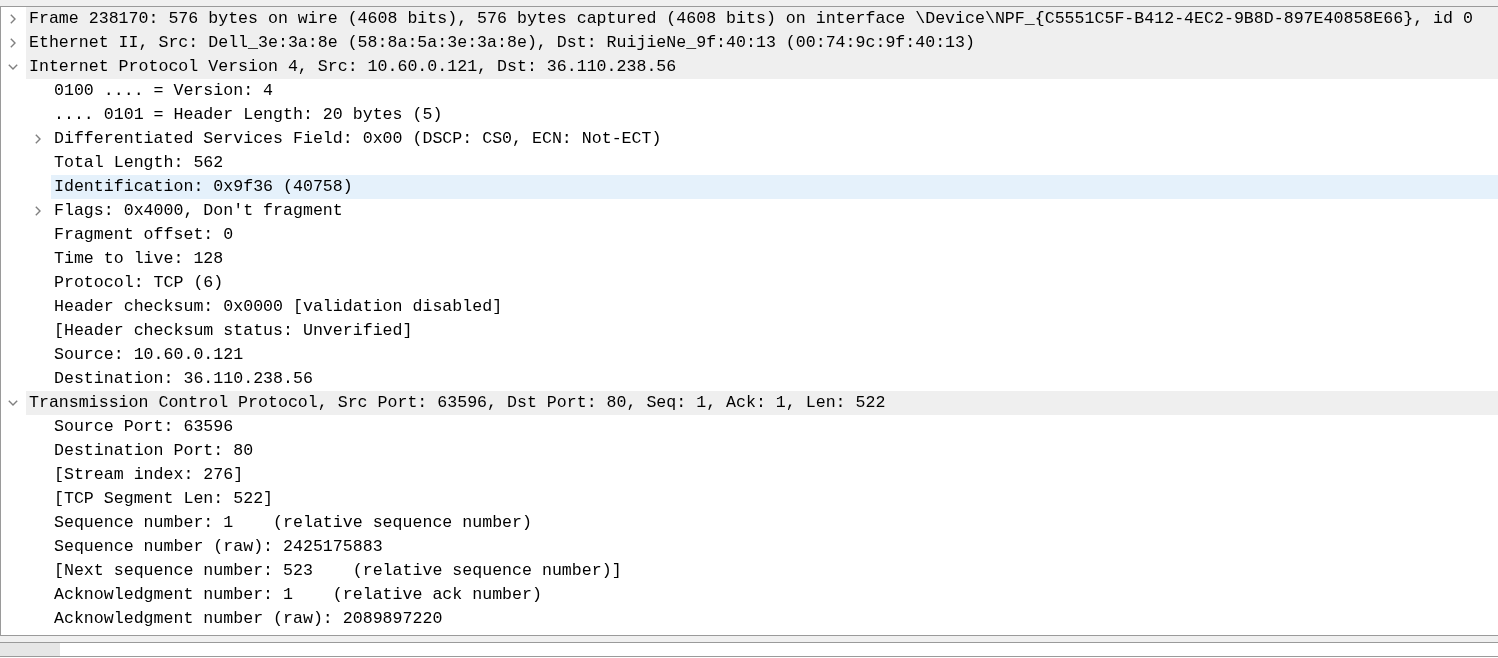 The height and width of the screenshot is (658, 1498). I want to click on tree-item: Transmission Control Protocol, Src Port: 63596, Dst Port: 80, Seq: 1, Ack: 1, Len: 522, so click(762, 403).